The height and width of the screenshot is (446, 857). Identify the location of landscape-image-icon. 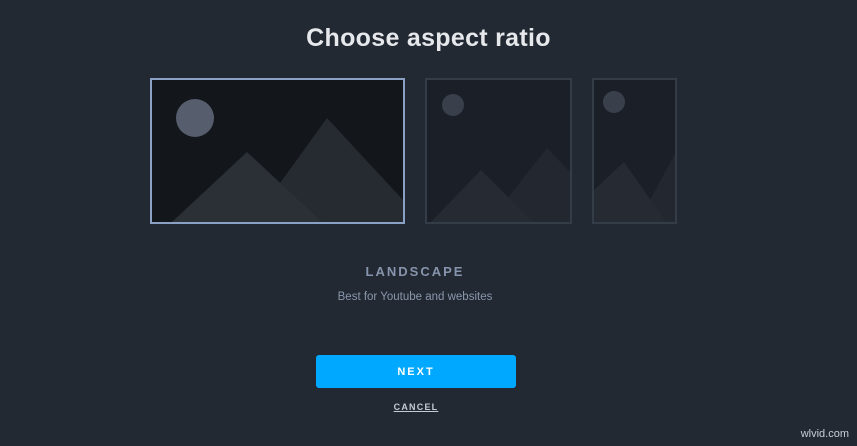
(277, 151).